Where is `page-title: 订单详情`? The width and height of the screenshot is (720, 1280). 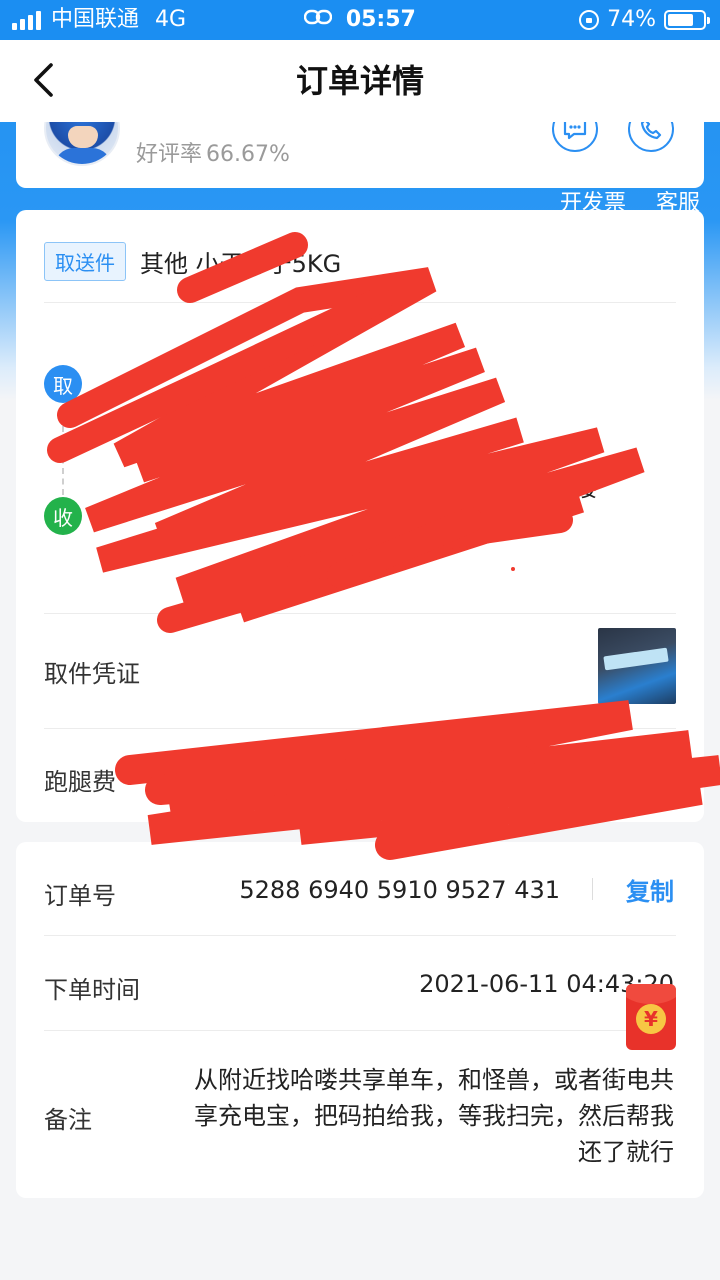
page-title: 订单详情 is located at coordinates (359, 81).